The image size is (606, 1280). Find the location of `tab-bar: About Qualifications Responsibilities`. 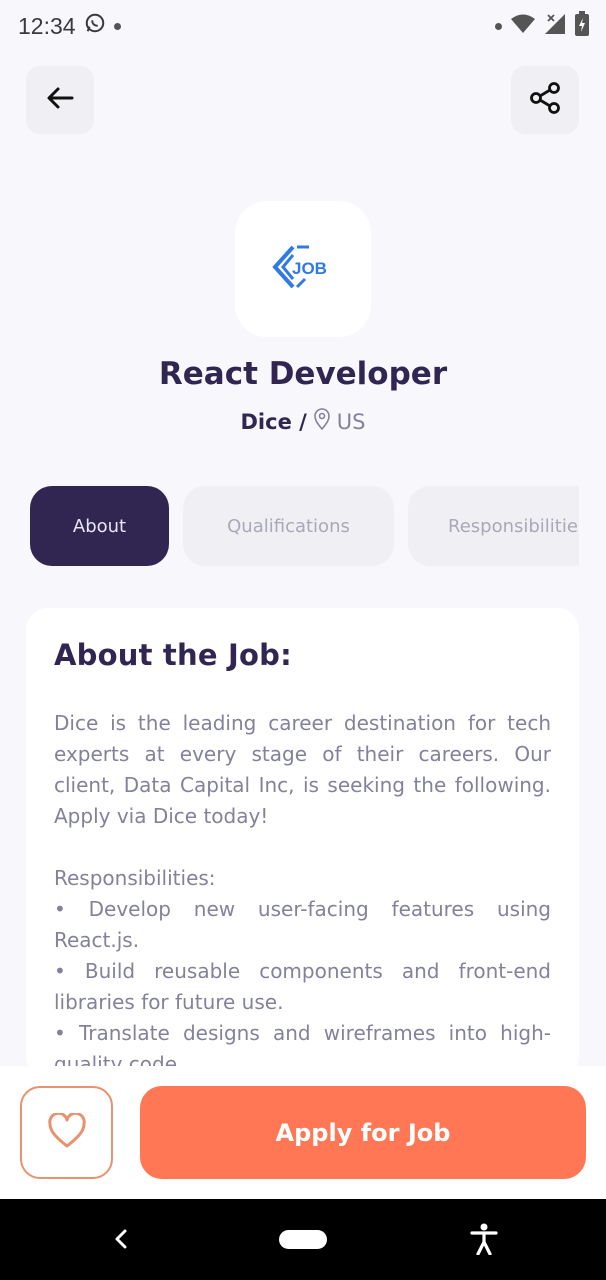

tab-bar: About Qualifications Responsibilities is located at coordinates (304, 526).